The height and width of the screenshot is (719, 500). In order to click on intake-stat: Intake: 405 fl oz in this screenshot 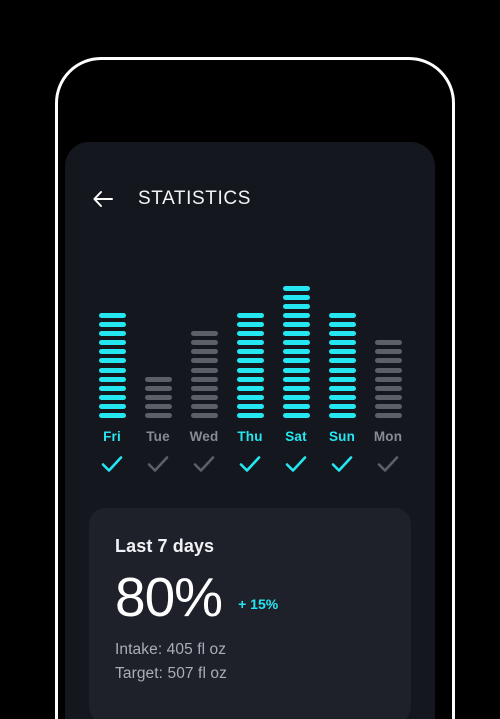, I will do `click(171, 649)`.